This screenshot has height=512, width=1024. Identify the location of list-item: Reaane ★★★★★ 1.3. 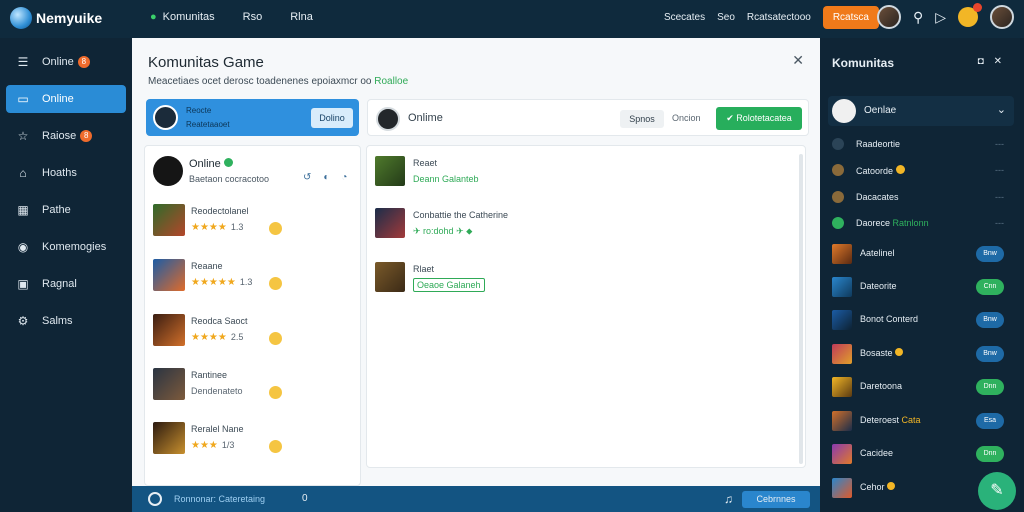
(253, 279).